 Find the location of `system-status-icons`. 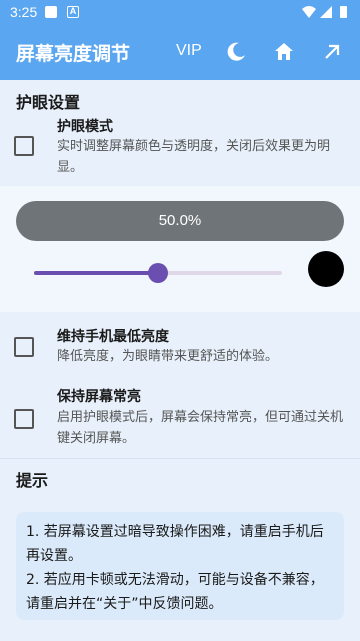

system-status-icons is located at coordinates (324, 12).